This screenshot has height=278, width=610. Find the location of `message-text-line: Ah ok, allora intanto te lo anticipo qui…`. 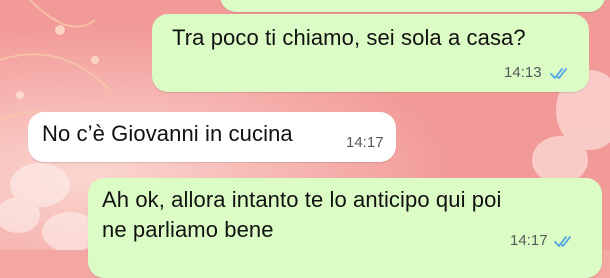

message-text-line: Ah ok, allora intanto te lo anticipo qui… is located at coordinates (302, 199).